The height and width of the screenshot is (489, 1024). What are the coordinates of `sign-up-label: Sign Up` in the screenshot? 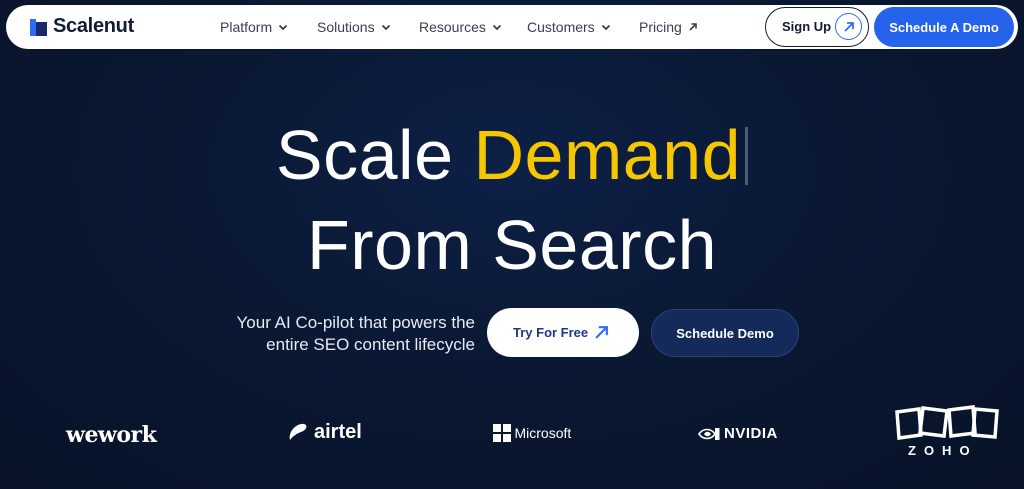 It's located at (807, 26).